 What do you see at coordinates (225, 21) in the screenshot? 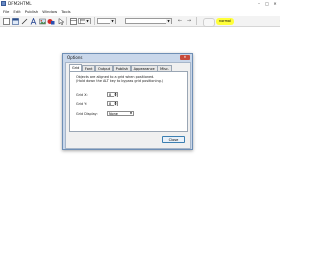
I see `normal-style-button: normal` at bounding box center [225, 21].